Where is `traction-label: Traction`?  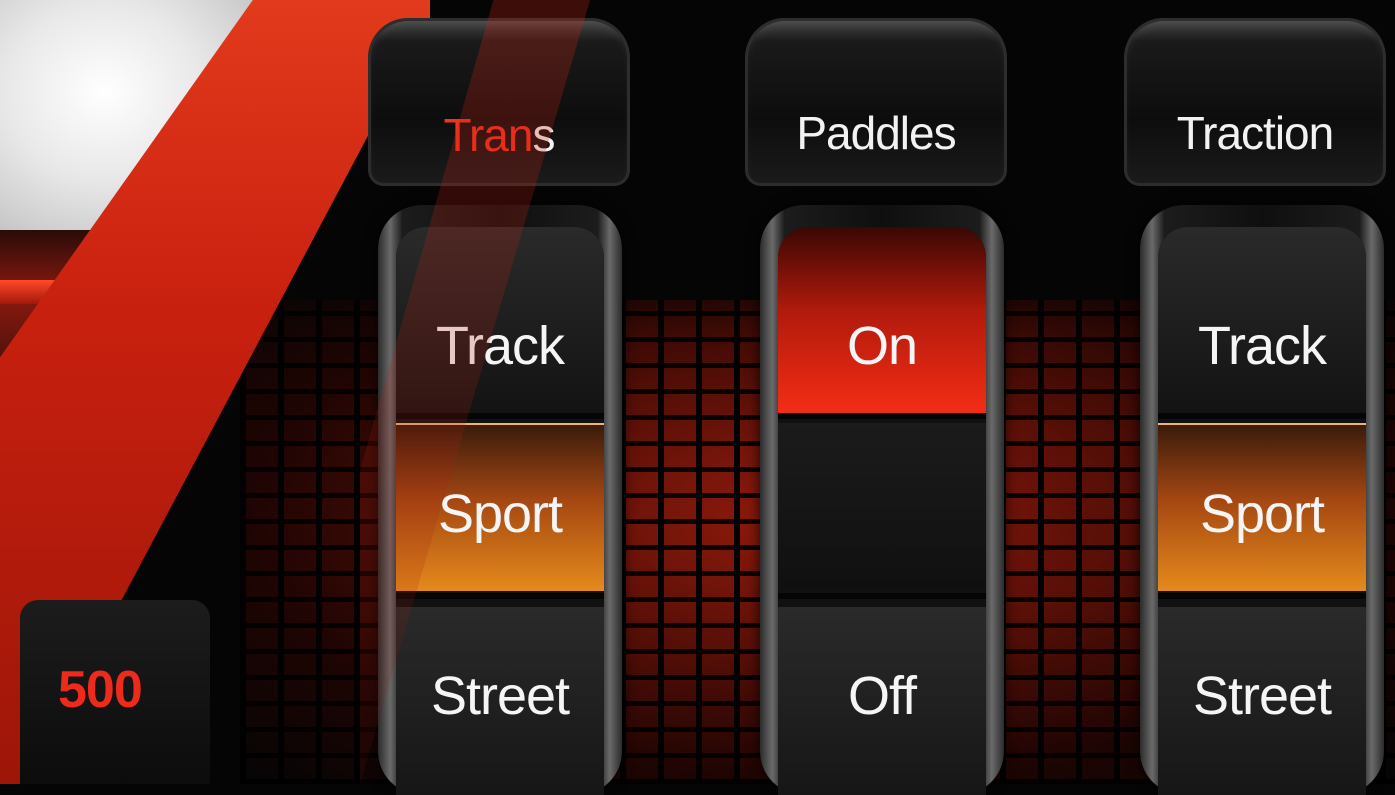
traction-label: Traction is located at coordinates (1255, 133).